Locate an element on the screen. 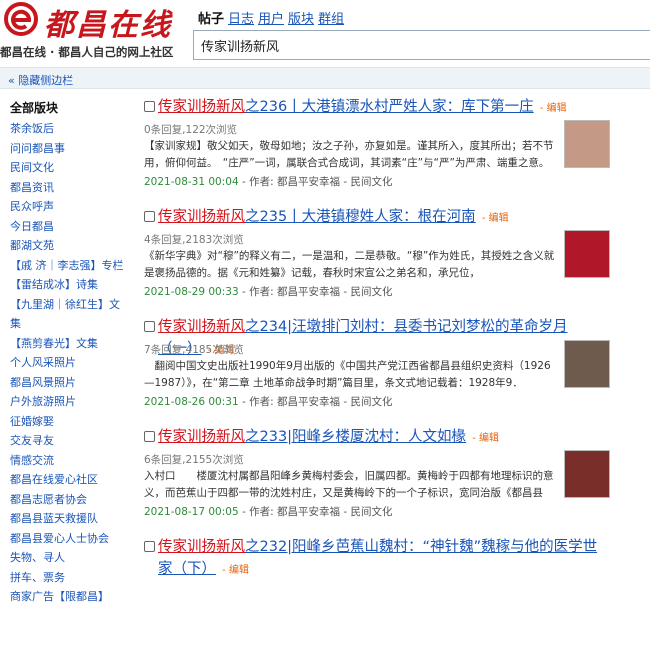 Image resolution: width=650 pixels, height=646 pixels. hide-sidebar-link: « 隐藏侧边栏 is located at coordinates (40, 80).